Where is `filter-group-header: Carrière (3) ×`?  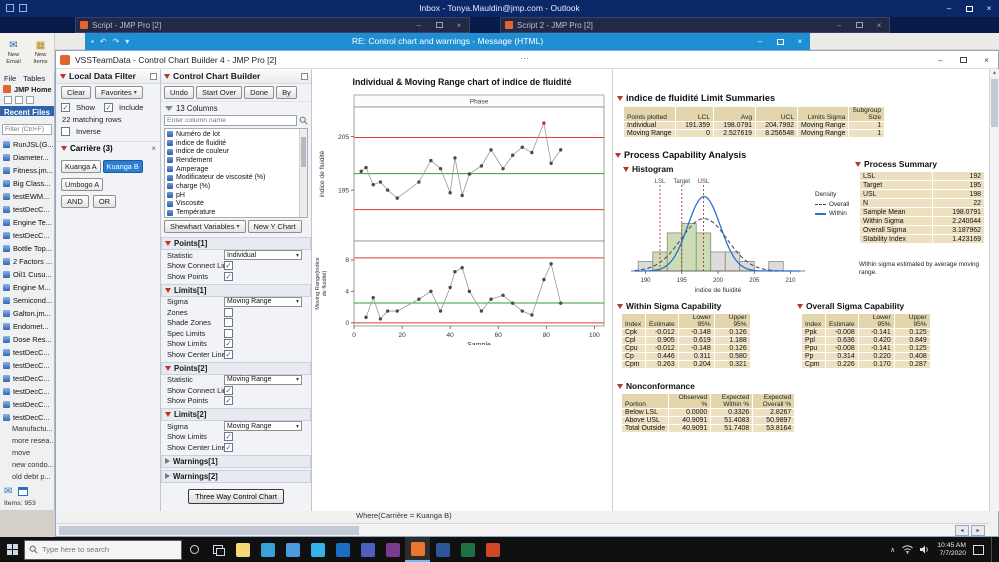 filter-group-header: Carrière (3) × is located at coordinates (108, 148).